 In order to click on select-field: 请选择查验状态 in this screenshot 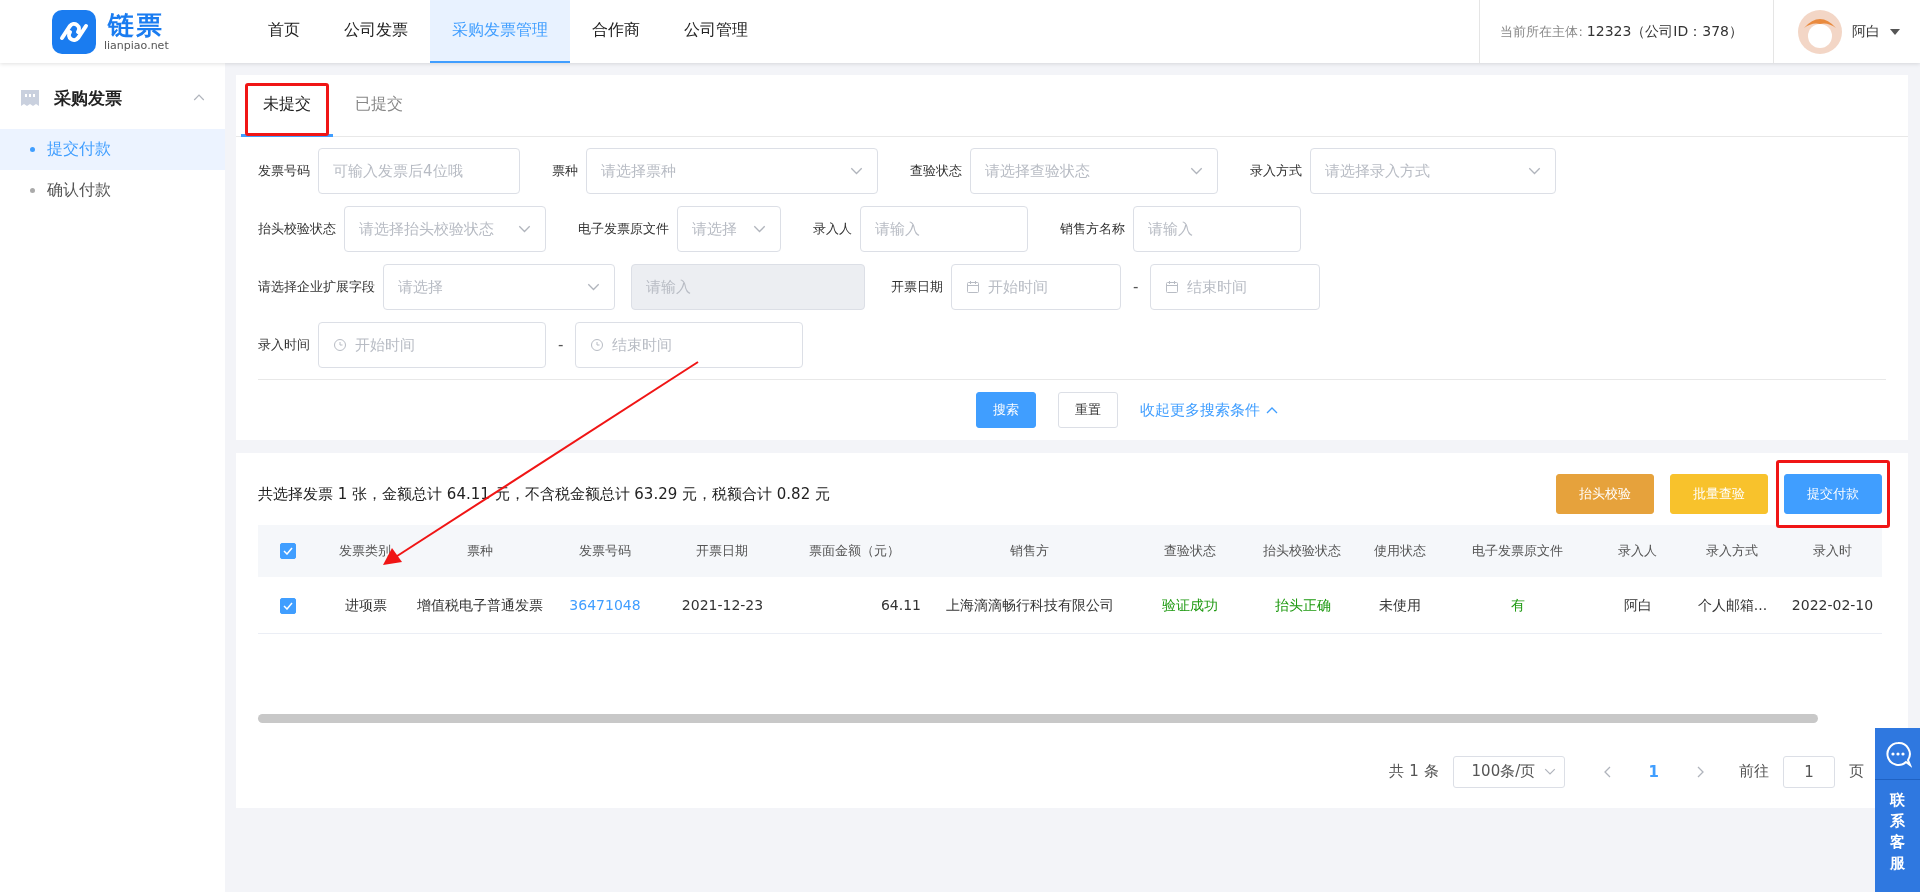, I will do `click(1094, 171)`.